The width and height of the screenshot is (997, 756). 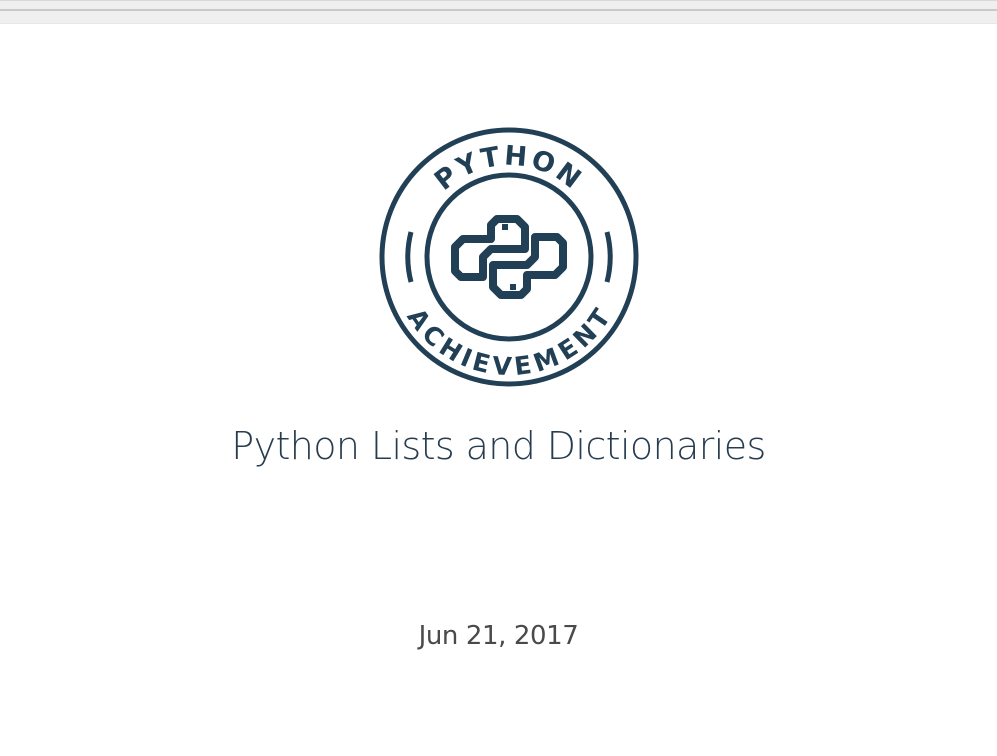 I want to click on python-logo-icon, so click(x=509, y=257).